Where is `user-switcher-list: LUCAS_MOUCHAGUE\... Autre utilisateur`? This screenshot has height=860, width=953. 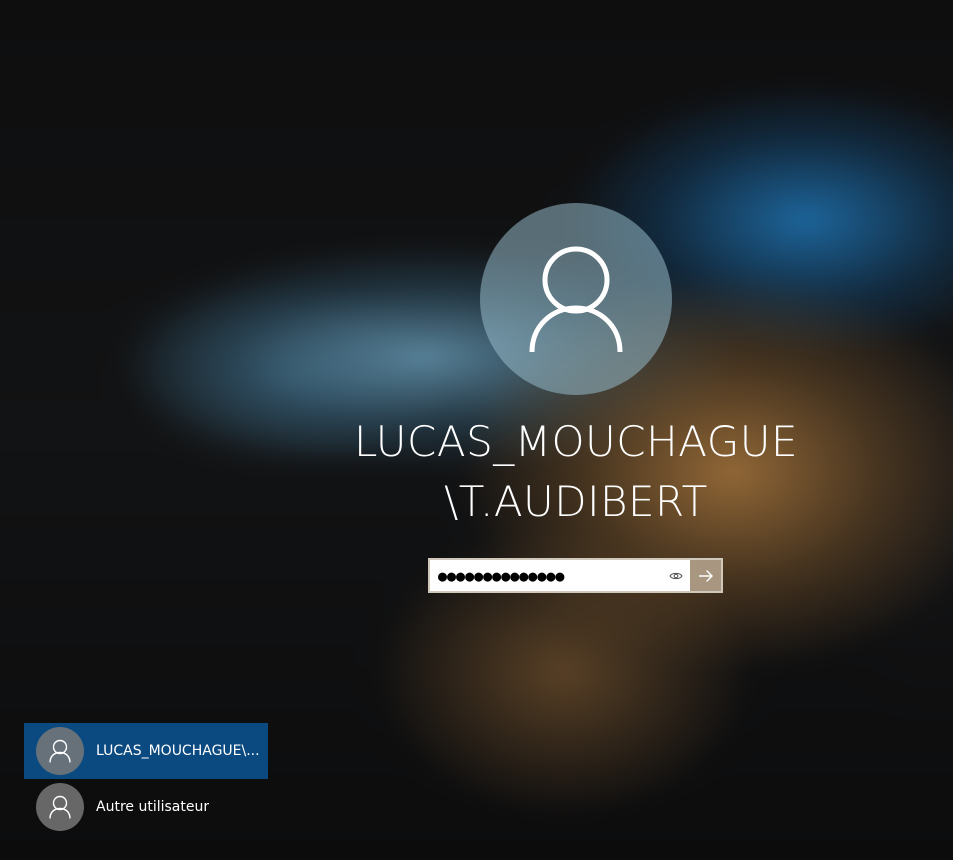
user-switcher-list: LUCAS_MOUCHAGUE\... Autre utilisateur is located at coordinates (146, 779).